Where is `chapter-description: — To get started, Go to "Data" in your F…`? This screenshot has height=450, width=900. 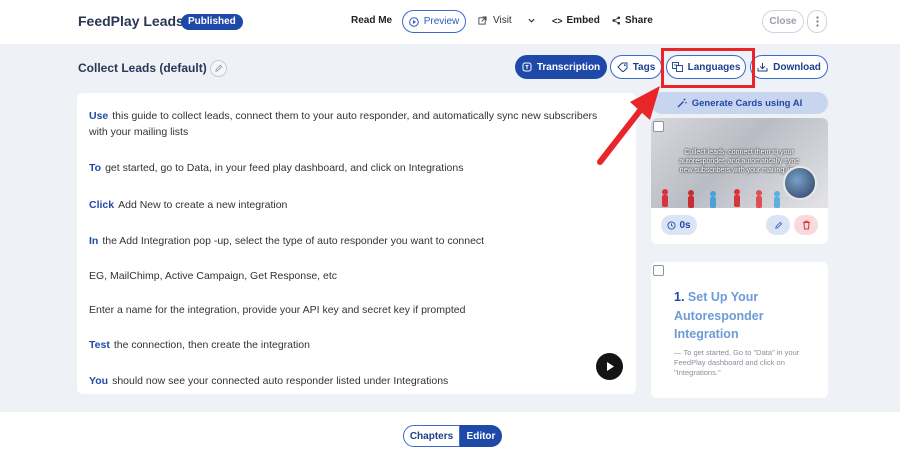
chapter-description: — To get started, Go to "Data" in your F… is located at coordinates (737, 362).